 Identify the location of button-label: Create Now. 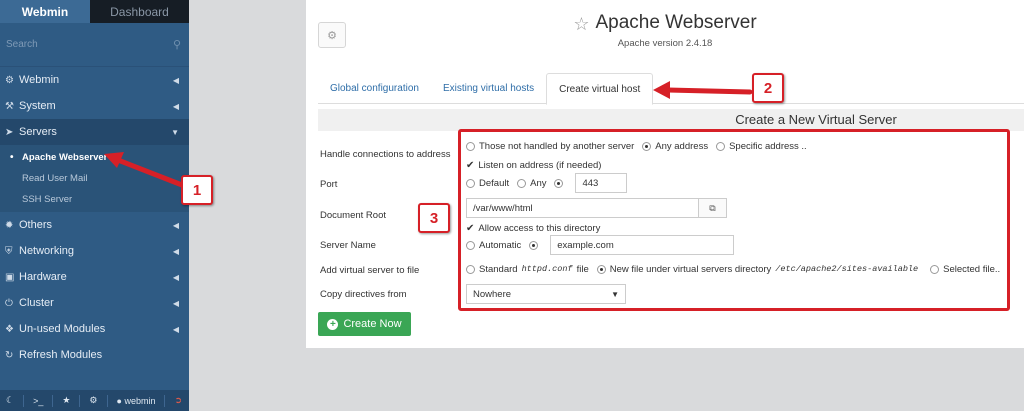
(372, 324).